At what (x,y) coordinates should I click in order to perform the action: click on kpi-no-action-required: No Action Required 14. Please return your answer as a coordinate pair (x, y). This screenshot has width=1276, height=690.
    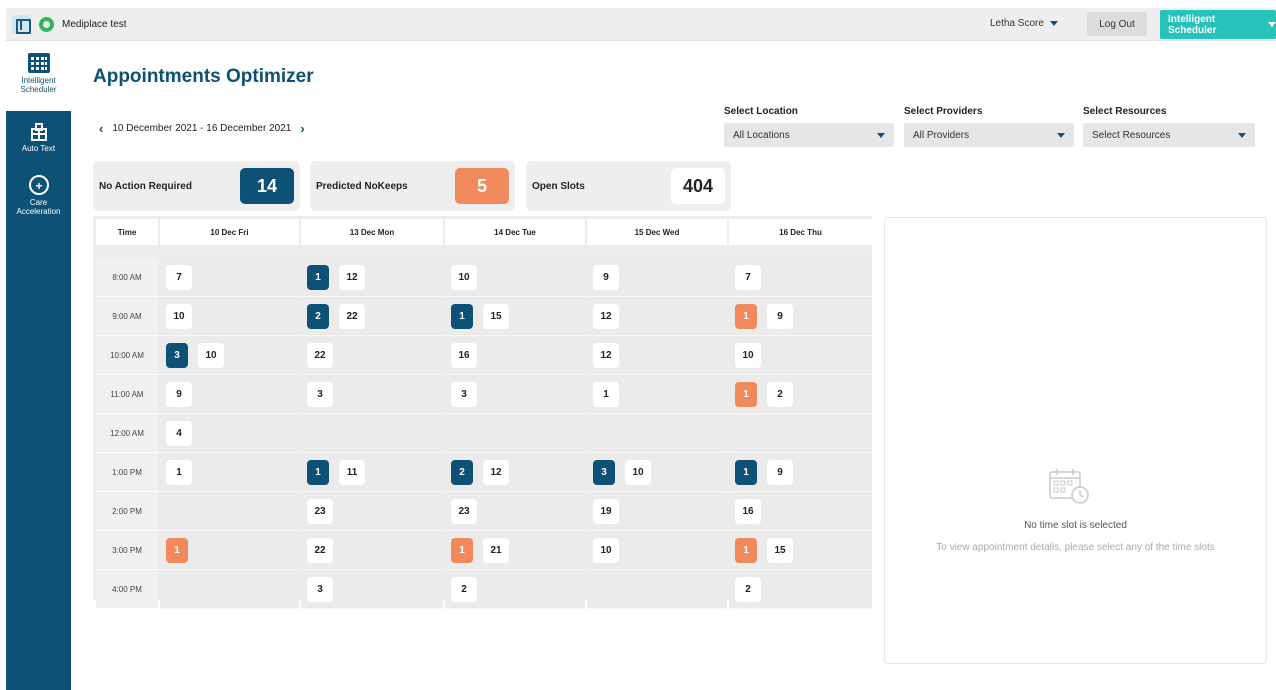
    Looking at the image, I should click on (196, 186).